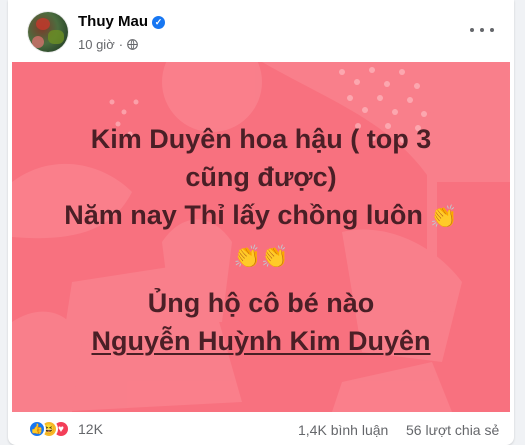 The image size is (525, 445). Describe the element at coordinates (343, 430) in the screenshot. I see `comments-count: 1,4K bình luận` at that location.